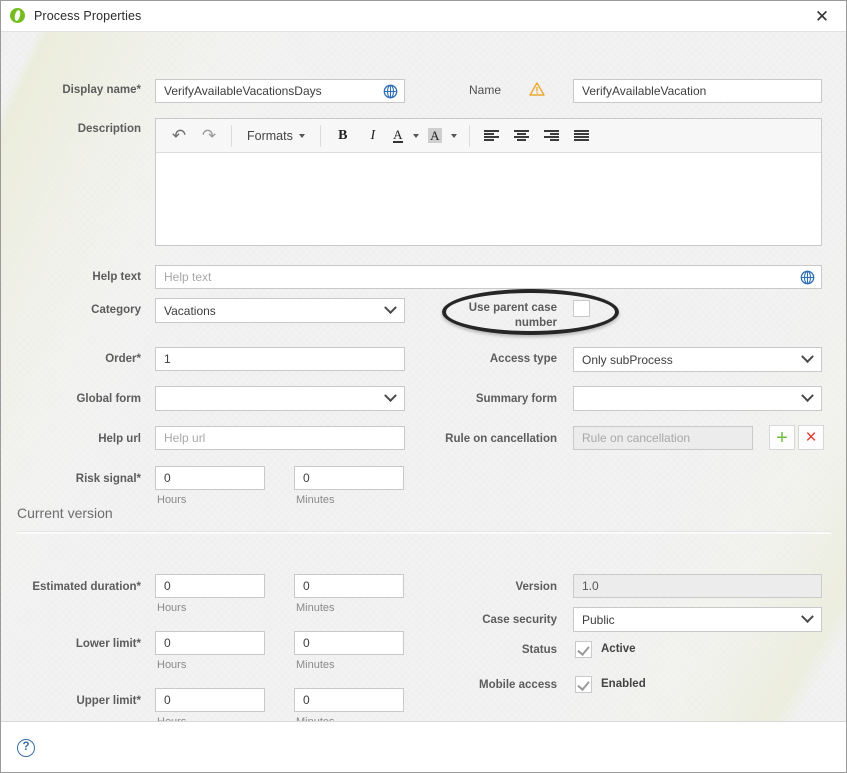 Image resolution: width=847 pixels, height=773 pixels. Describe the element at coordinates (697, 619) in the screenshot. I see `case-security-select: Public` at that location.